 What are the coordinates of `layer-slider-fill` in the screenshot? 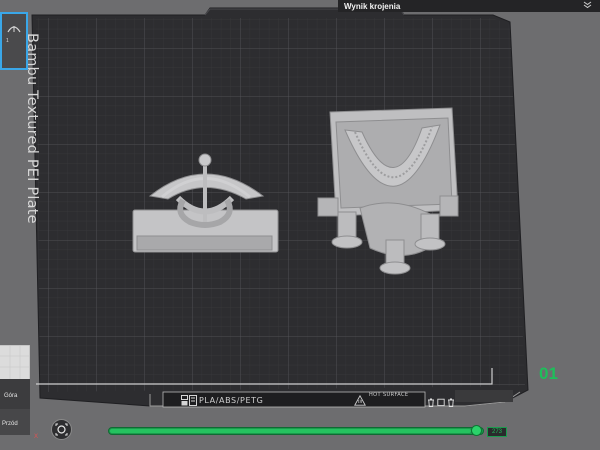 It's located at (290, 431).